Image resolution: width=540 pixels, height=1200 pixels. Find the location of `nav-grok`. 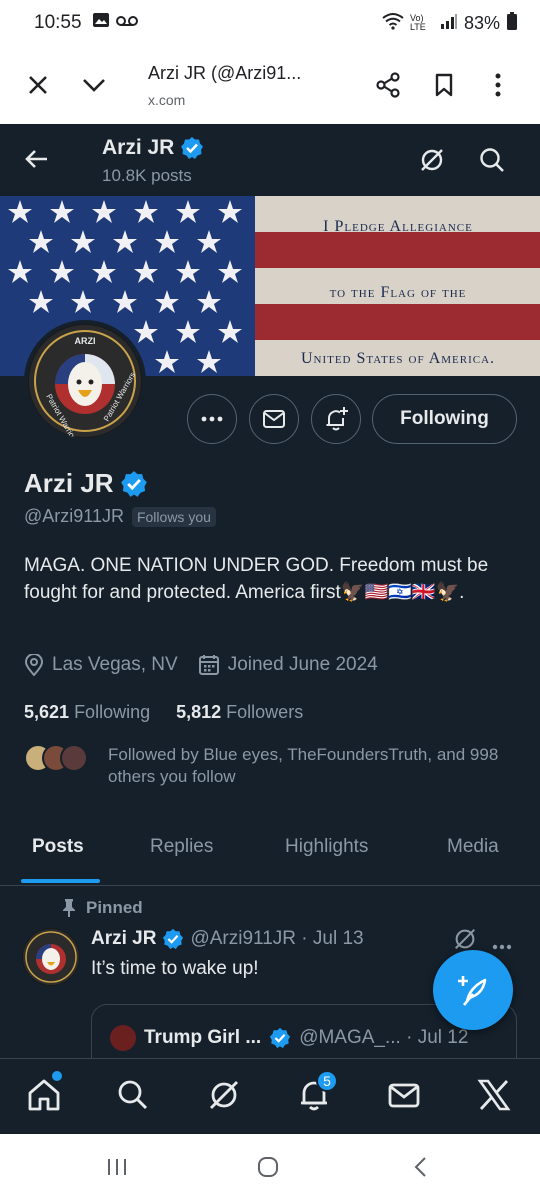

nav-grok is located at coordinates (224, 1097).